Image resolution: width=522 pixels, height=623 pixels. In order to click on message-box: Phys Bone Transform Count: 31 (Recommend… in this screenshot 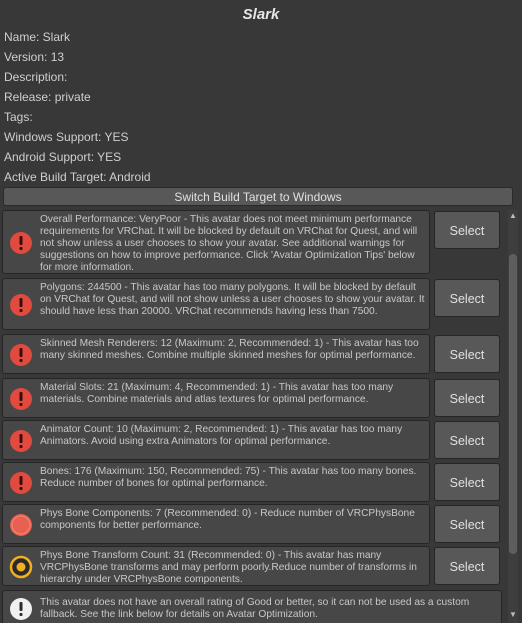, I will do `click(216, 566)`.